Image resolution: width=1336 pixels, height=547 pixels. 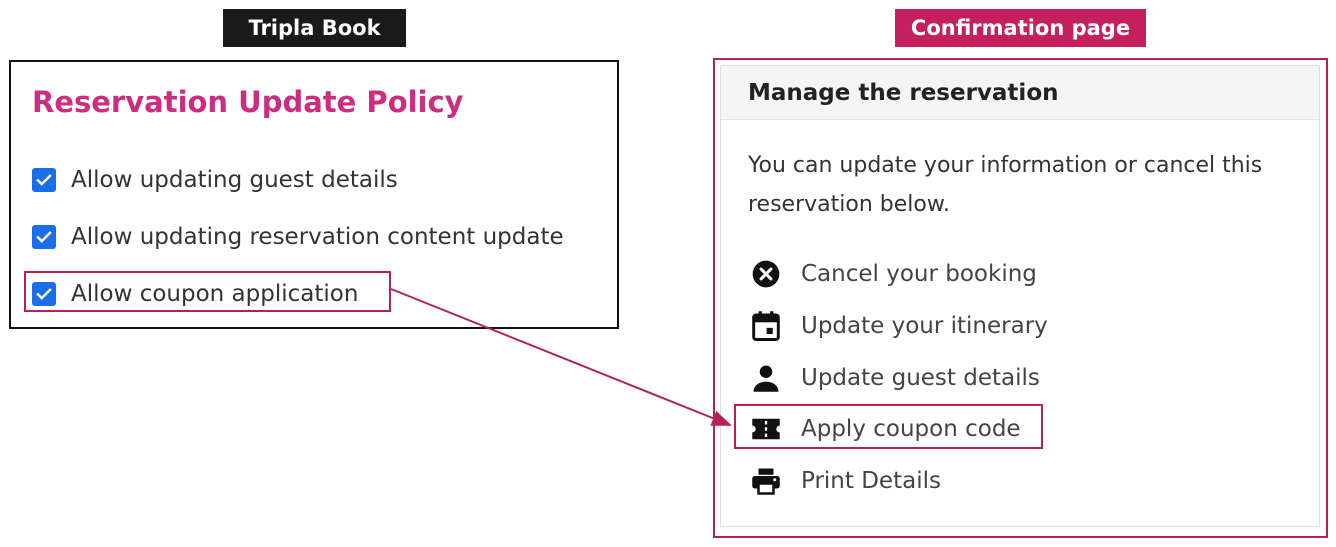 What do you see at coordinates (207, 291) in the screenshot?
I see `coupon-option-highlight` at bounding box center [207, 291].